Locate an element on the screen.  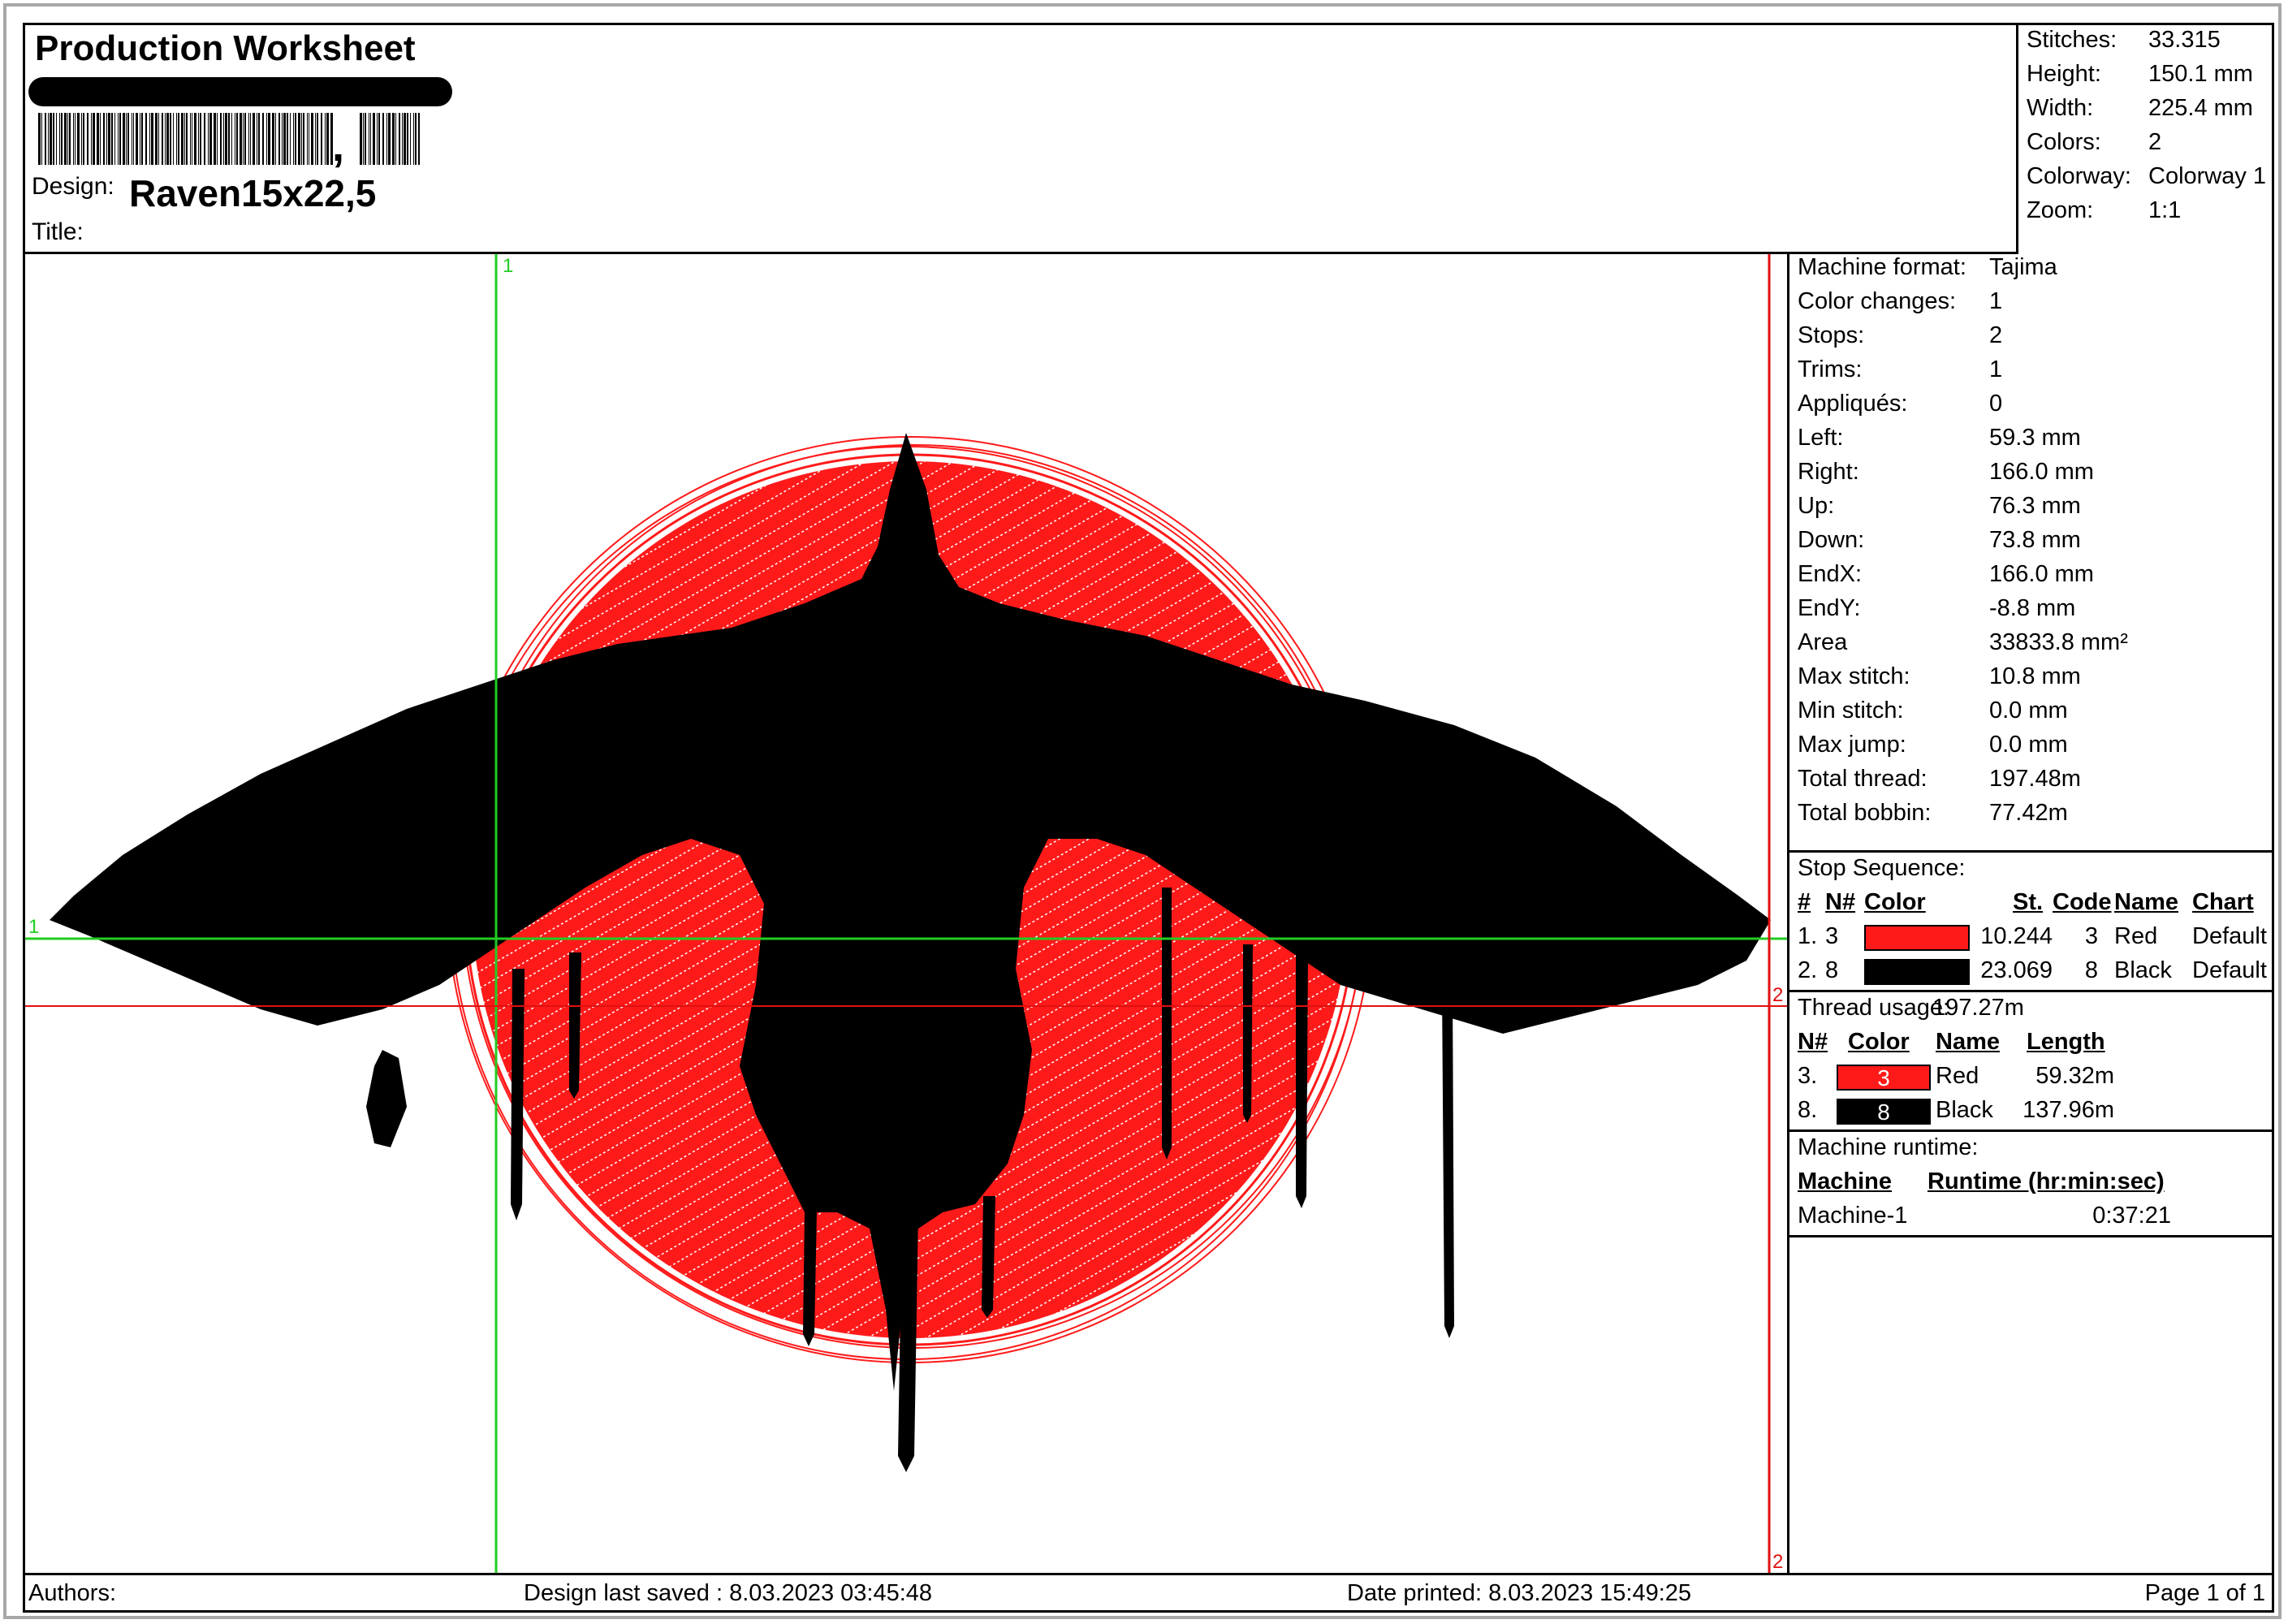
summary-value: 225.4 mm is located at coordinates (2200, 108).